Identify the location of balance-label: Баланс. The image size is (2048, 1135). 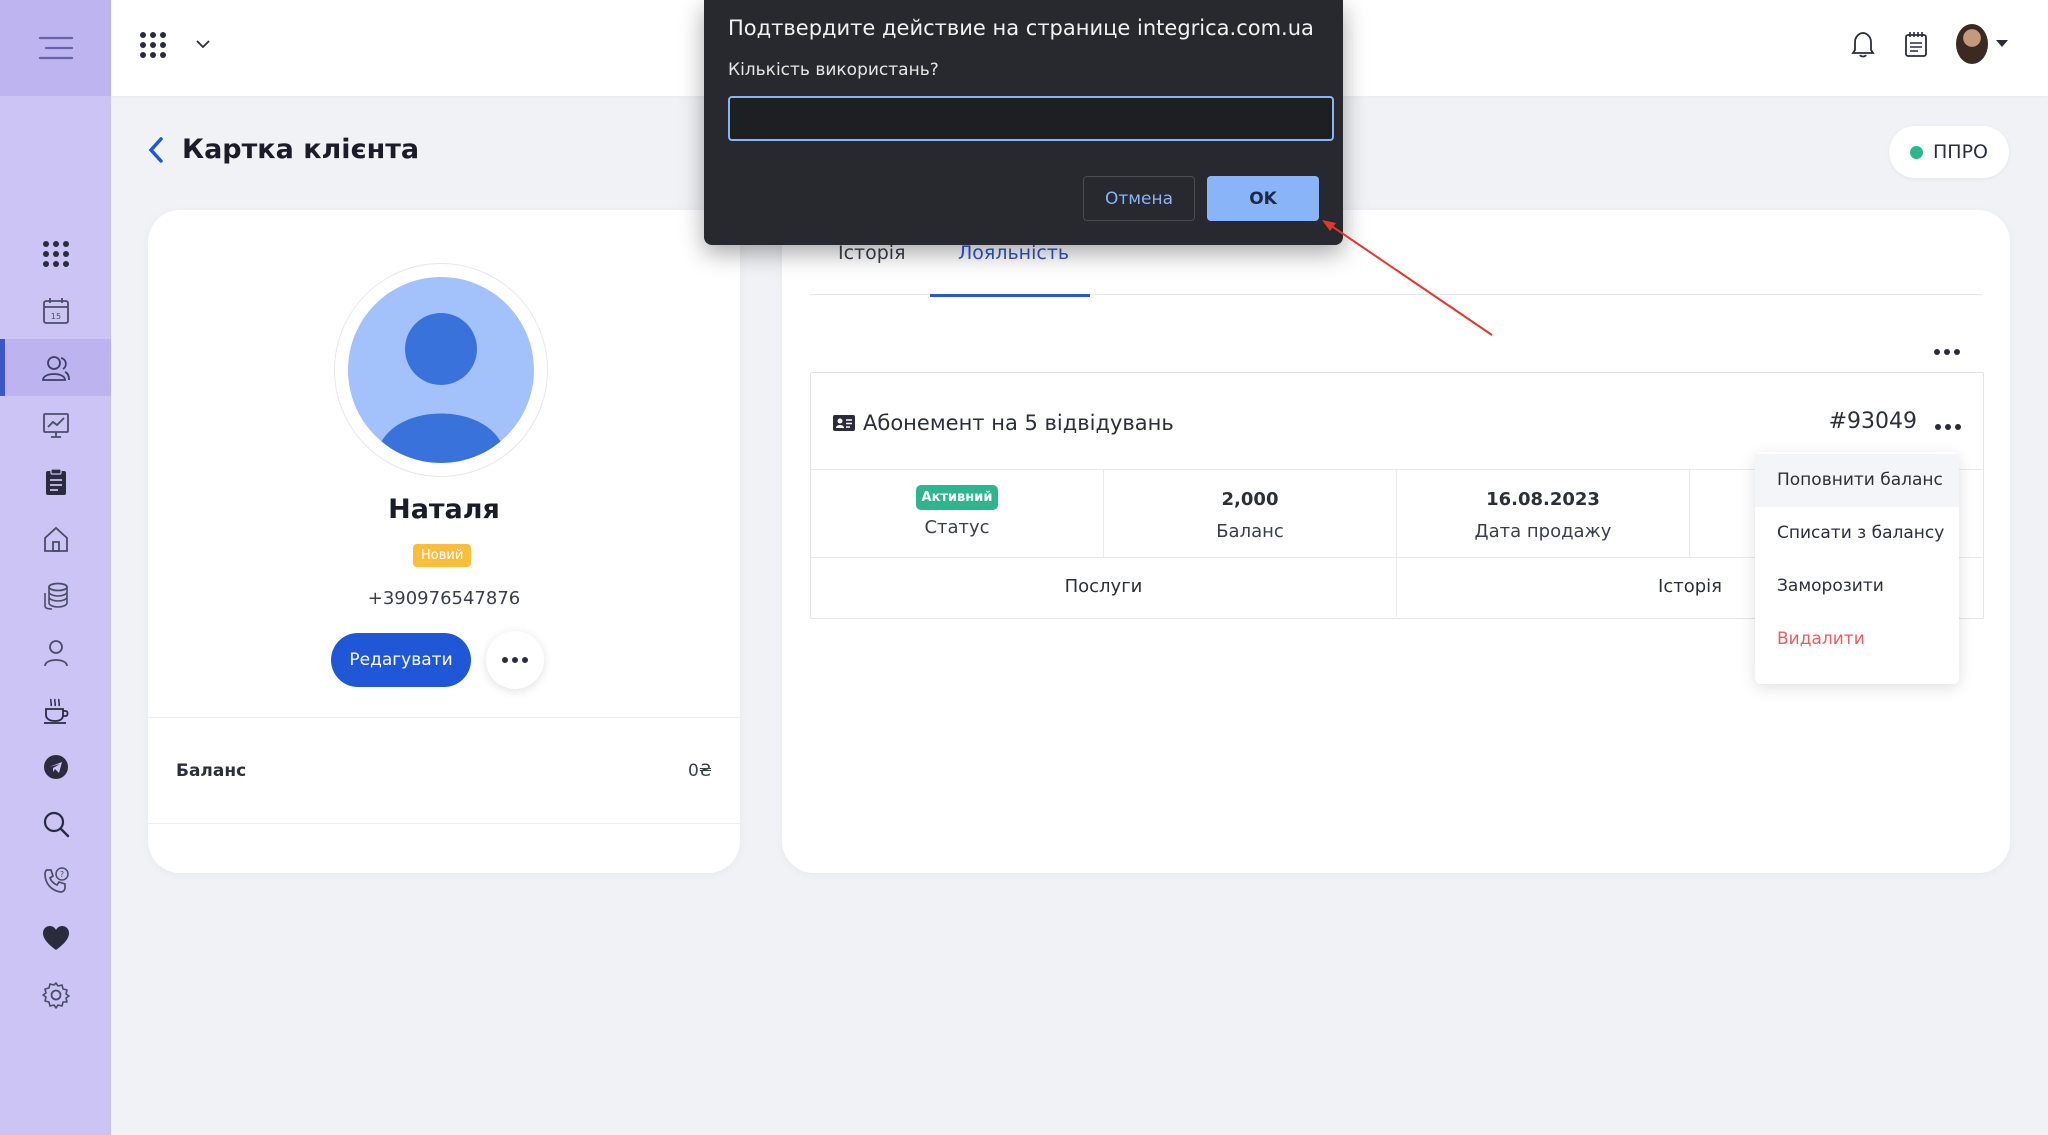
(211, 771).